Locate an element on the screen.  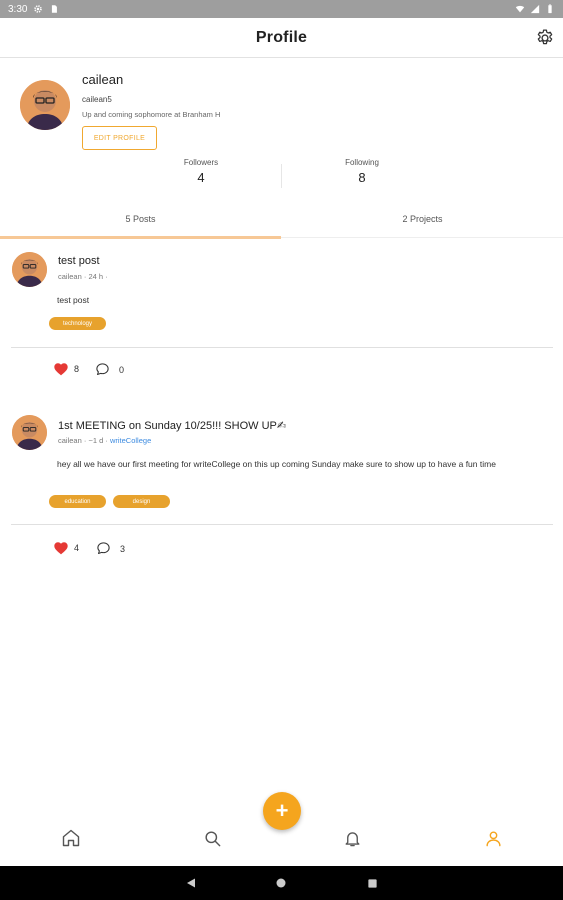
post-time: 24 h is located at coordinates (96, 276).